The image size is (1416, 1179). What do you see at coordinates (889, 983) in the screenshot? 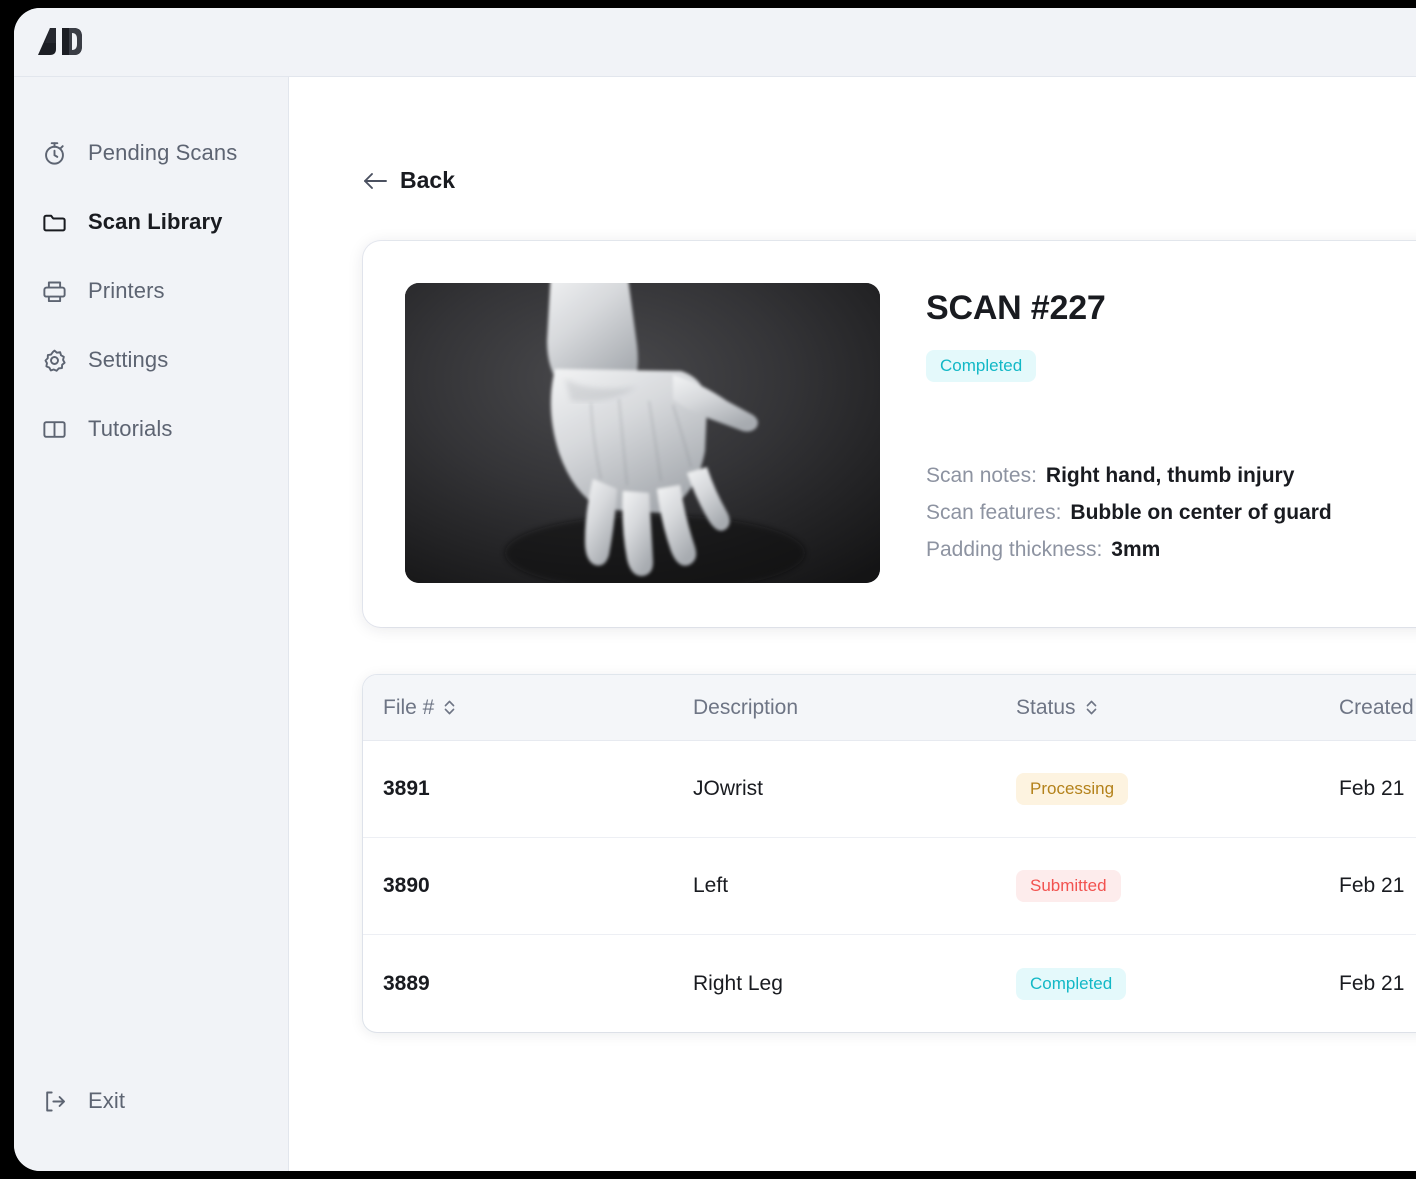
I see `table-row: 3889 Right Leg Completed Feb 21` at bounding box center [889, 983].